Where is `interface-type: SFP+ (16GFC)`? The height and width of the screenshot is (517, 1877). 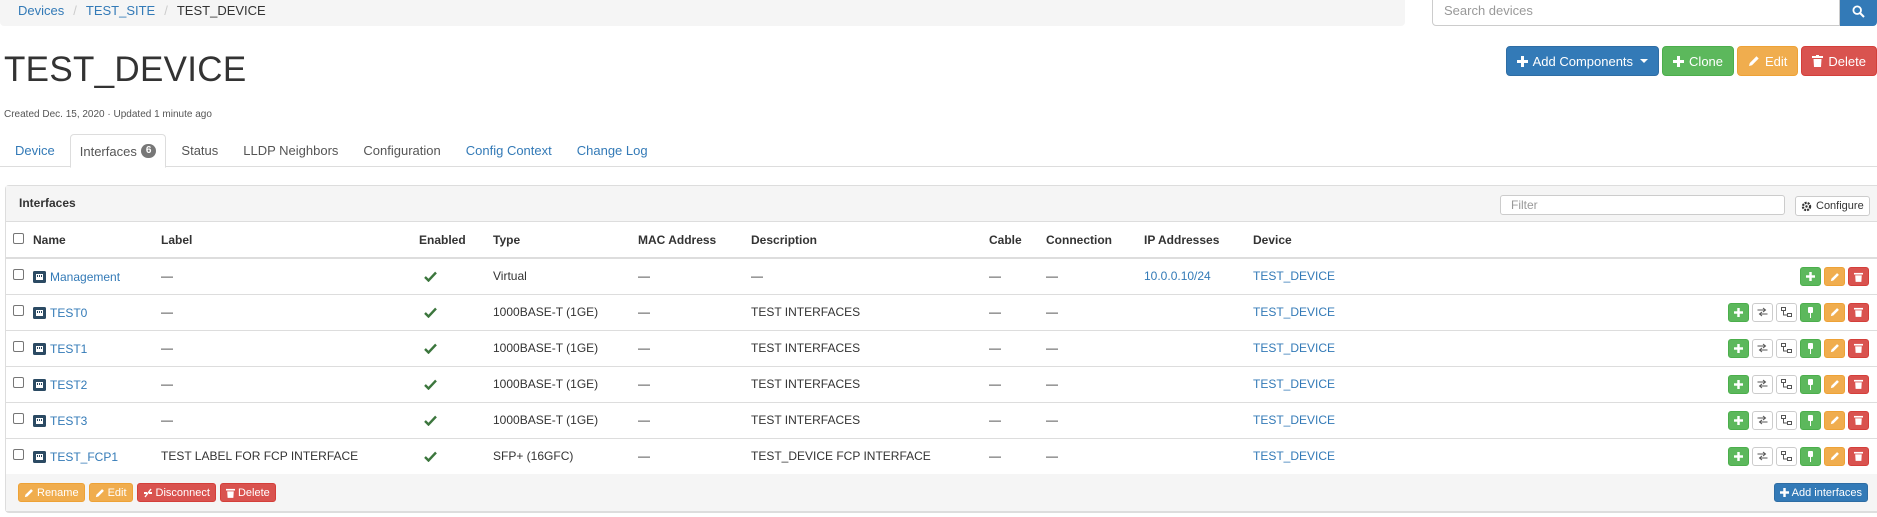 interface-type: SFP+ (16GFC) is located at coordinates (561, 456).